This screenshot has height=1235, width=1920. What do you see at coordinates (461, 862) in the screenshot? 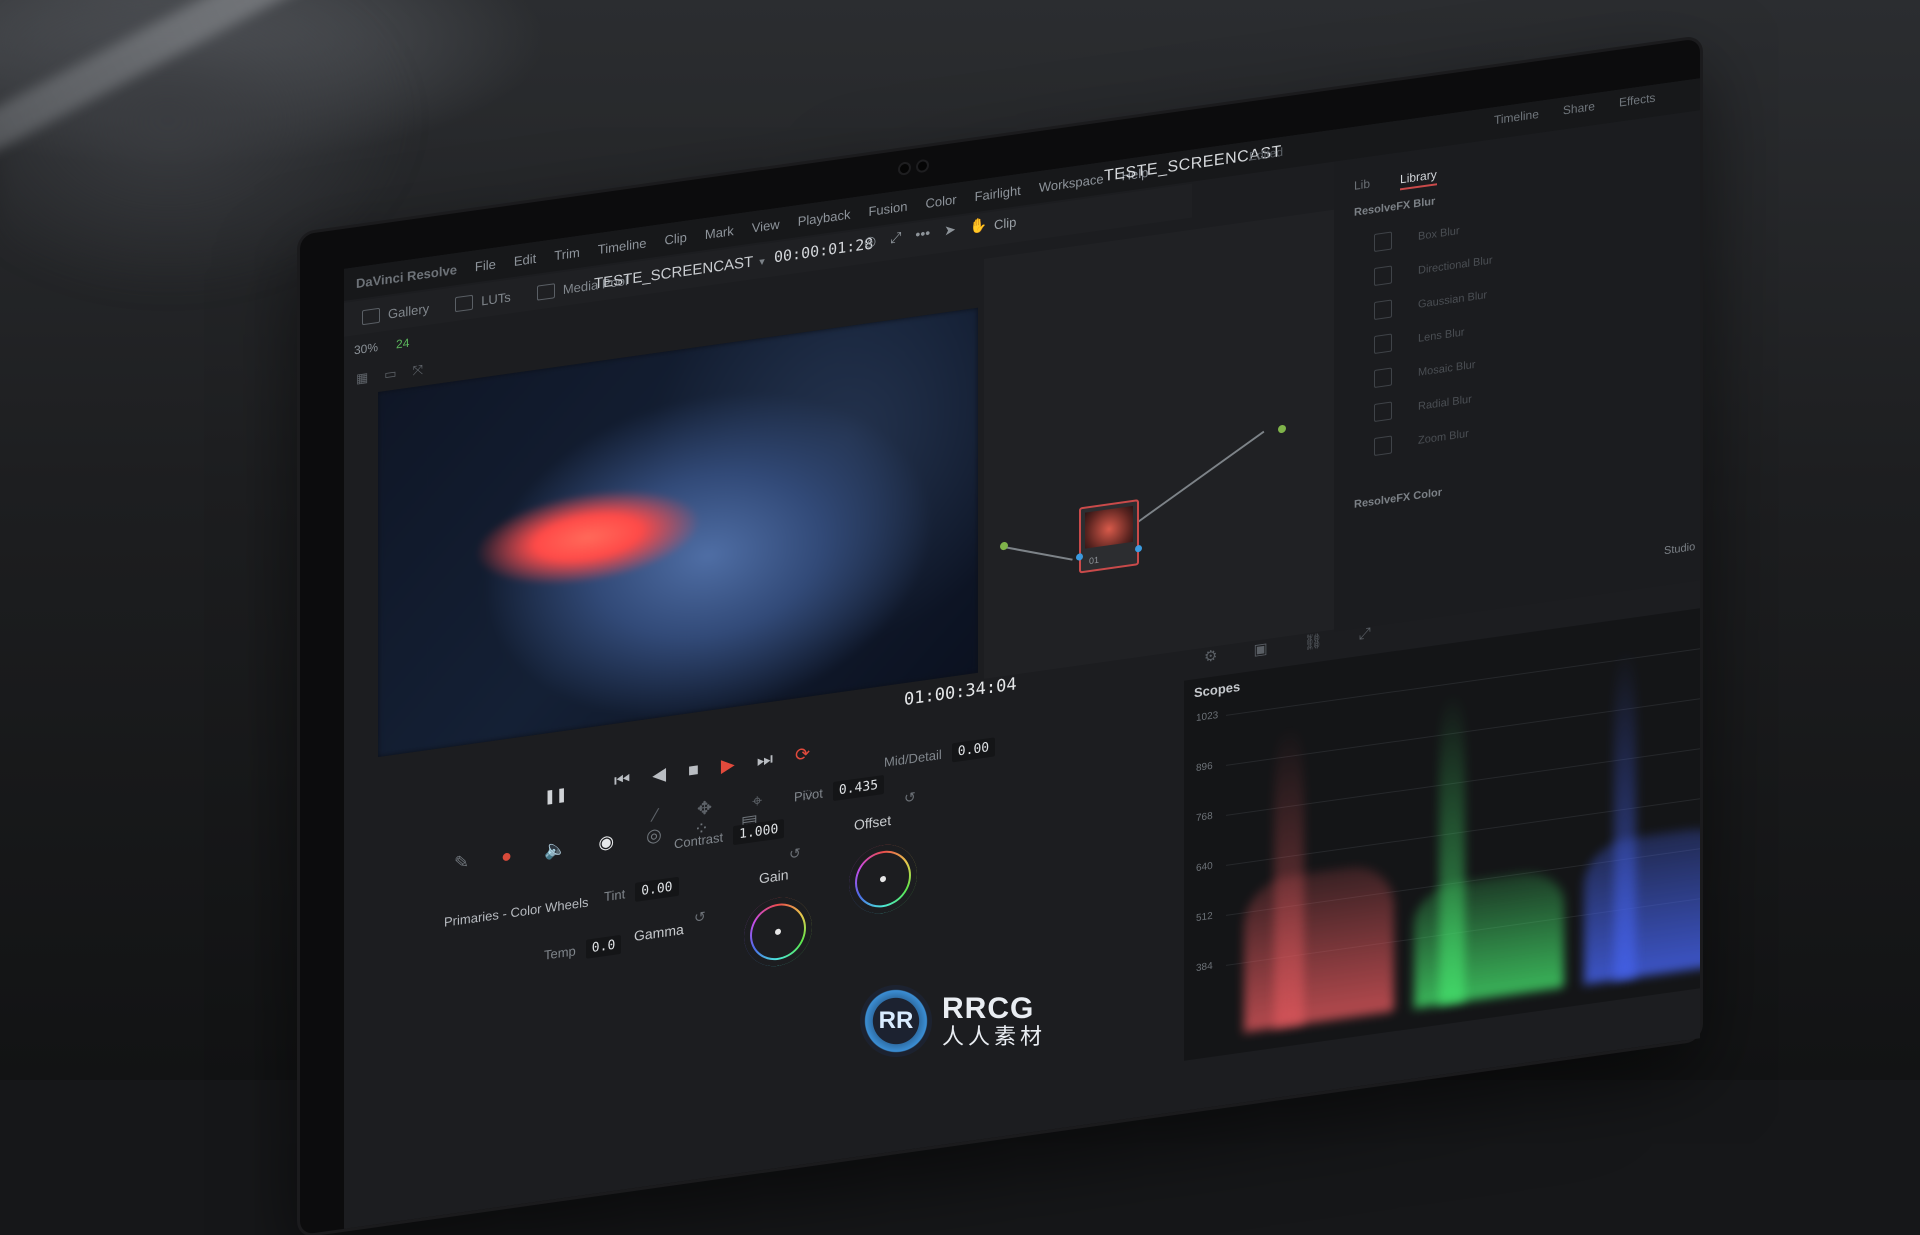
I see `eyedropper-icon: ✎` at bounding box center [461, 862].